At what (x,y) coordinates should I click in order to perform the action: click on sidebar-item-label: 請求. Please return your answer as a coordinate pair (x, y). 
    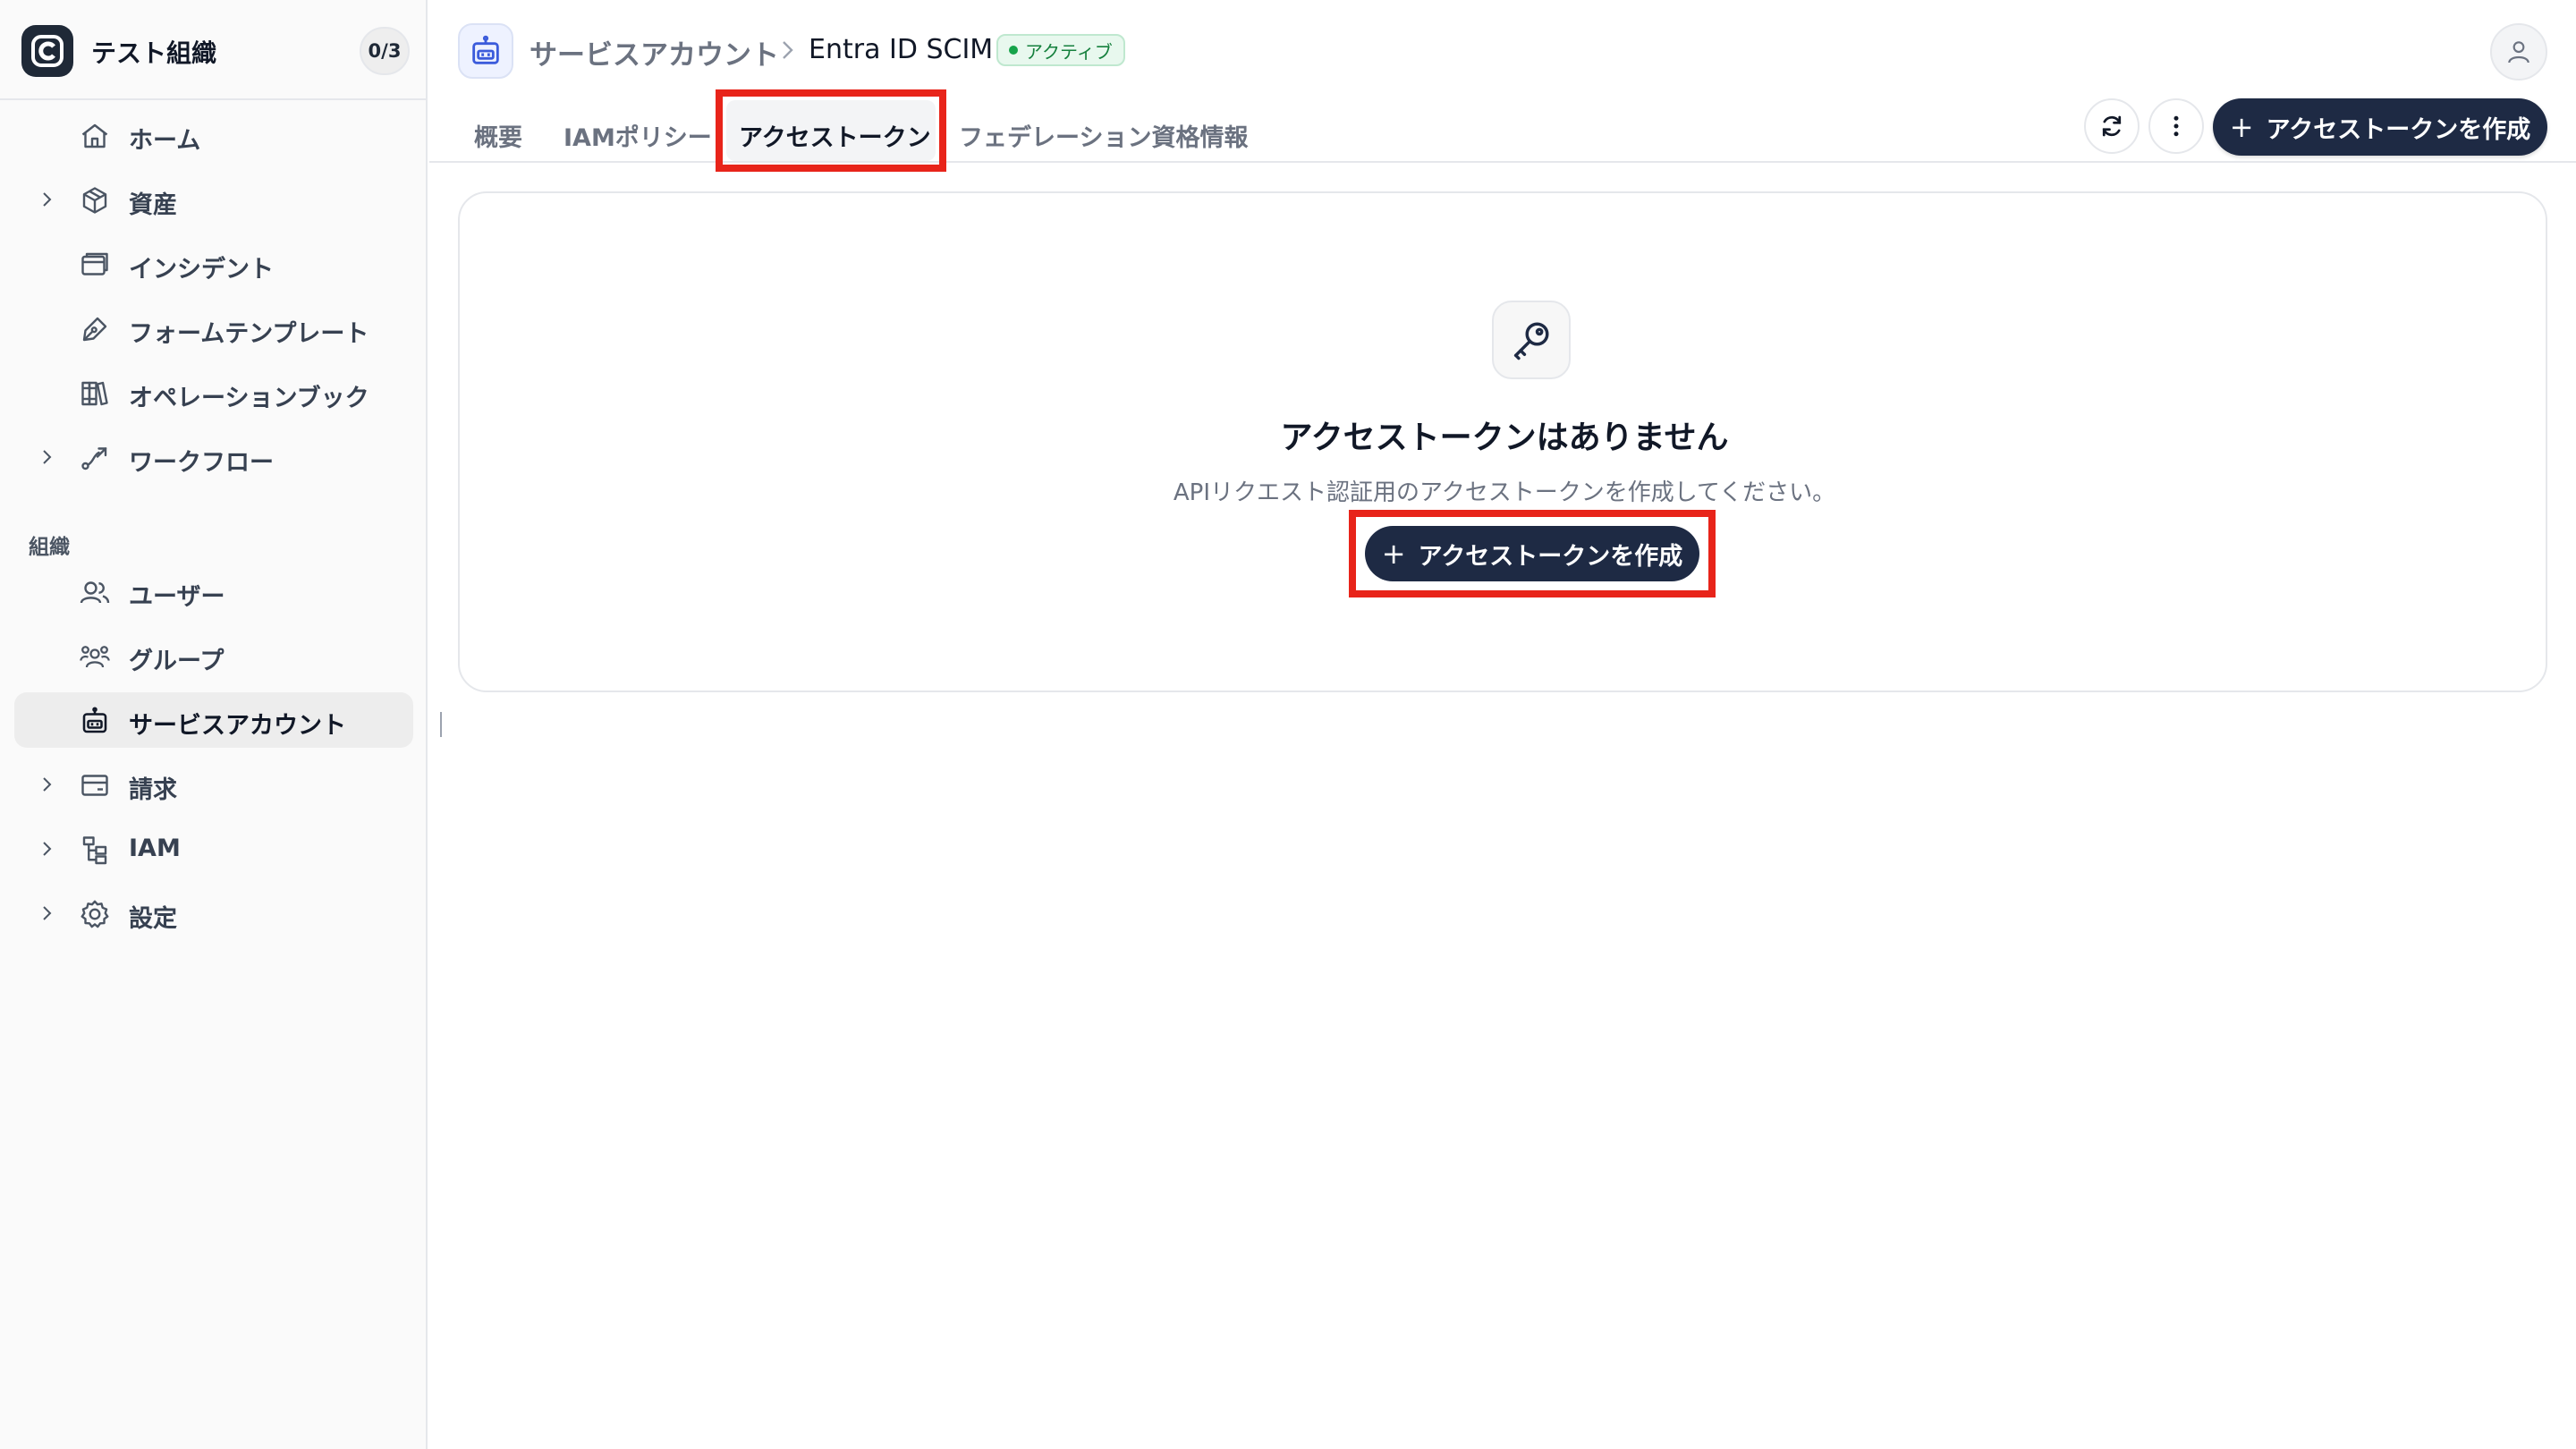
    Looking at the image, I should click on (153, 790).